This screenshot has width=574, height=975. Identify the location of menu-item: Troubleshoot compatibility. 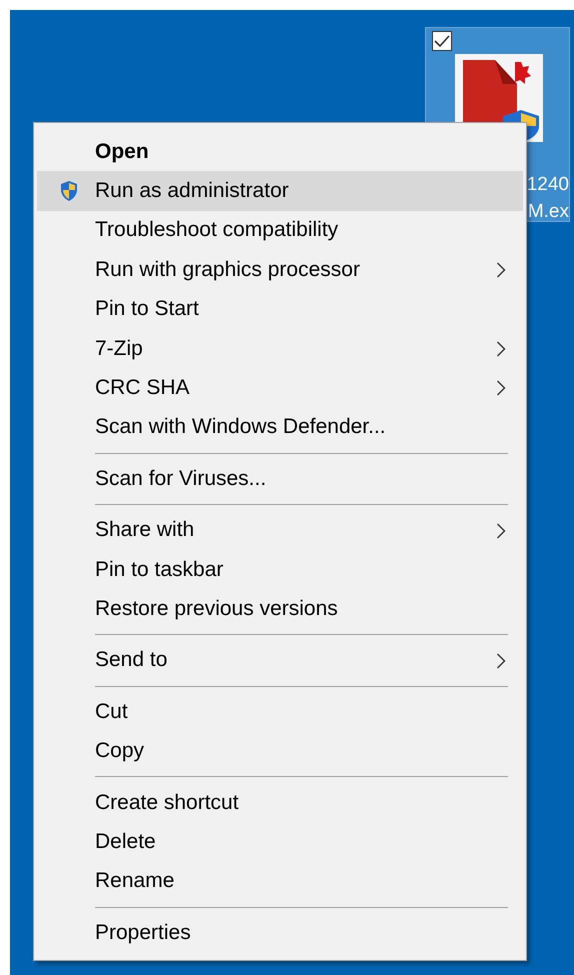
(280, 230).